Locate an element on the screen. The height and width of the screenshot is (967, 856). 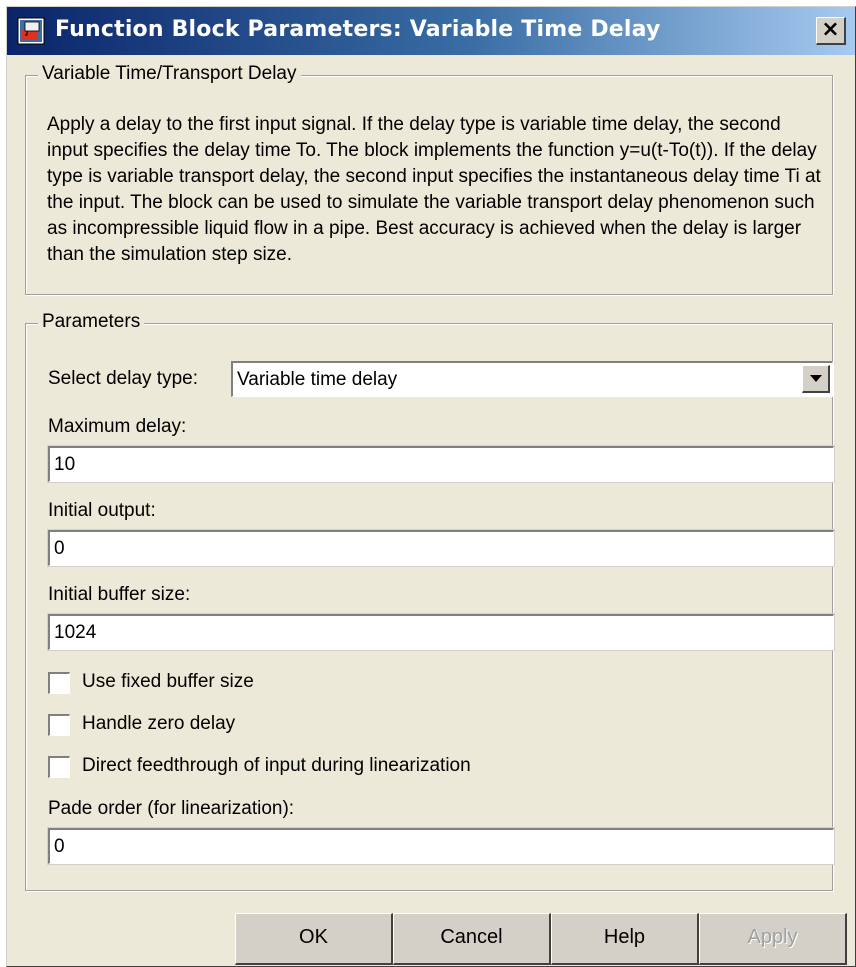
simulink-block-icon is located at coordinates (31, 31).